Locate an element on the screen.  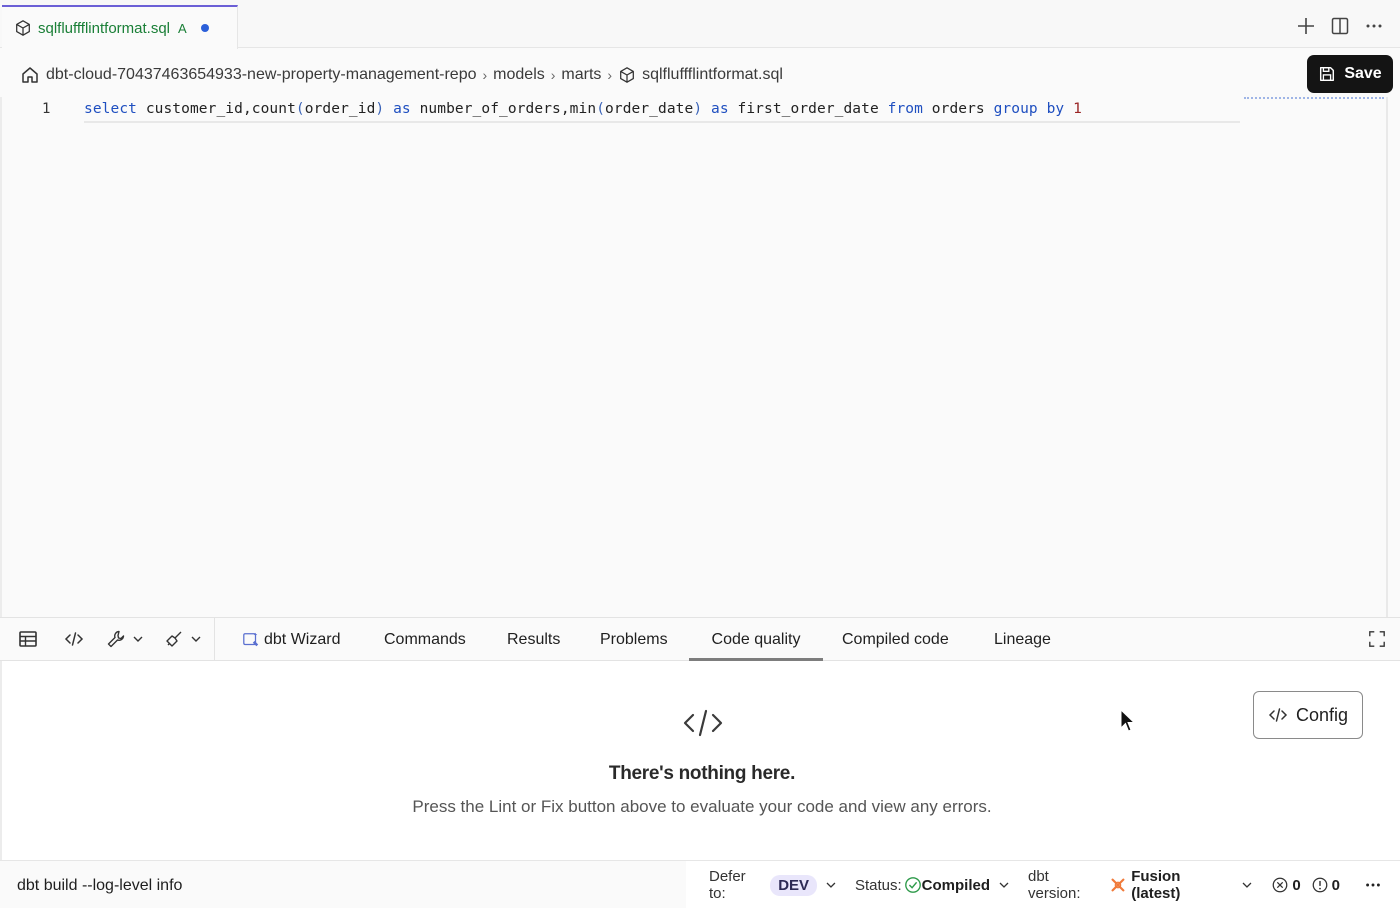
save-button: Save is located at coordinates (1350, 74).